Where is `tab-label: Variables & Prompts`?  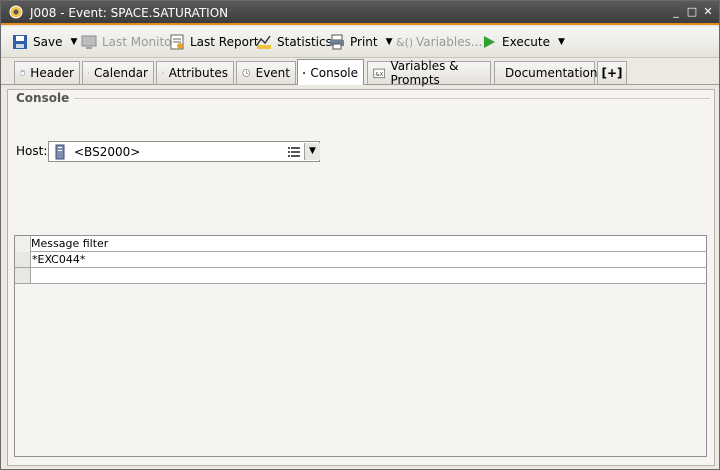
tab-label: Variables & Prompts is located at coordinates (424, 73).